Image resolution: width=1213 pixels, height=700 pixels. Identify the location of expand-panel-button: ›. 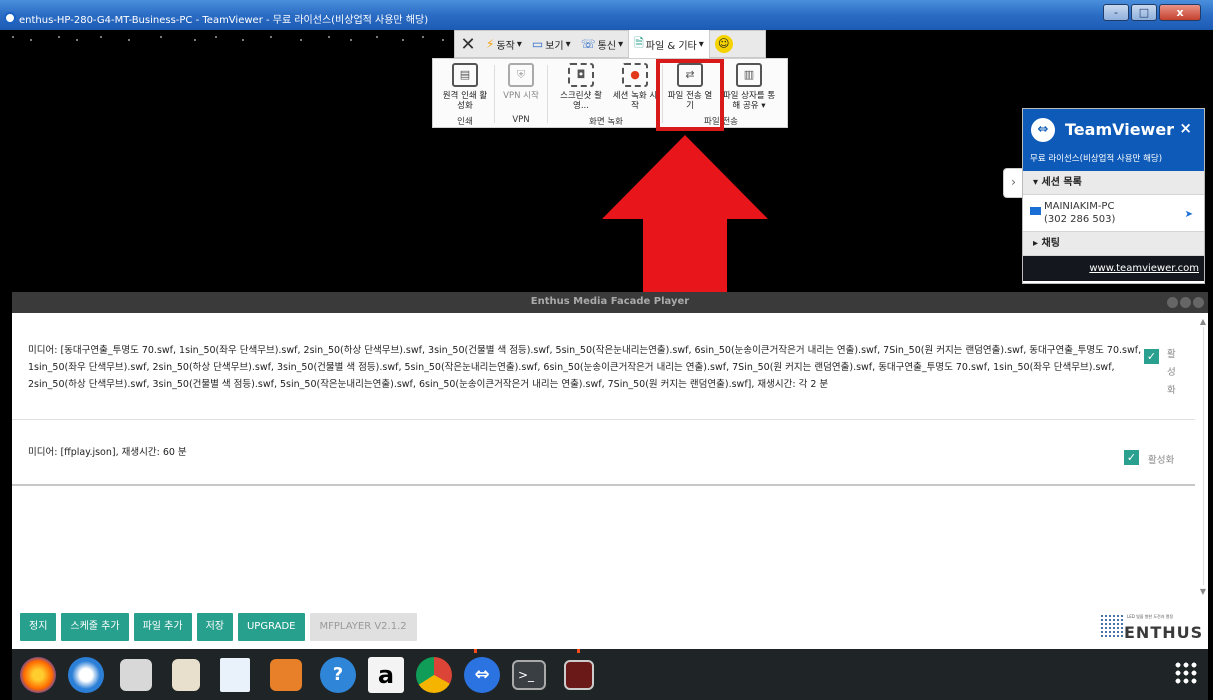
(1013, 183).